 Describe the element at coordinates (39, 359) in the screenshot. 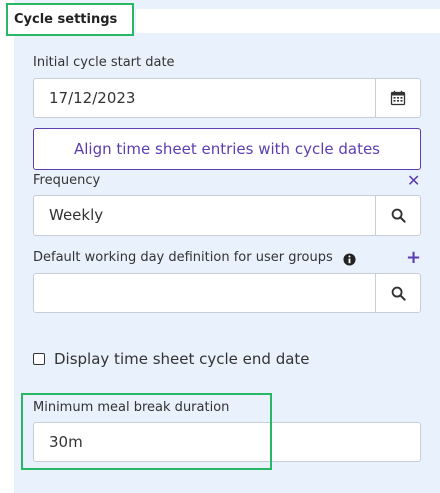

I see `display-cycle-end-date-checkbox` at that location.